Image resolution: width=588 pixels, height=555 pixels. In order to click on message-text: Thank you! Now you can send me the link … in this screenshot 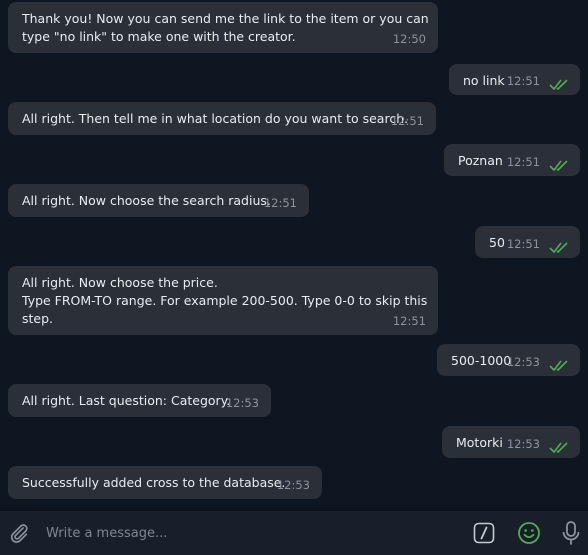, I will do `click(225, 27)`.